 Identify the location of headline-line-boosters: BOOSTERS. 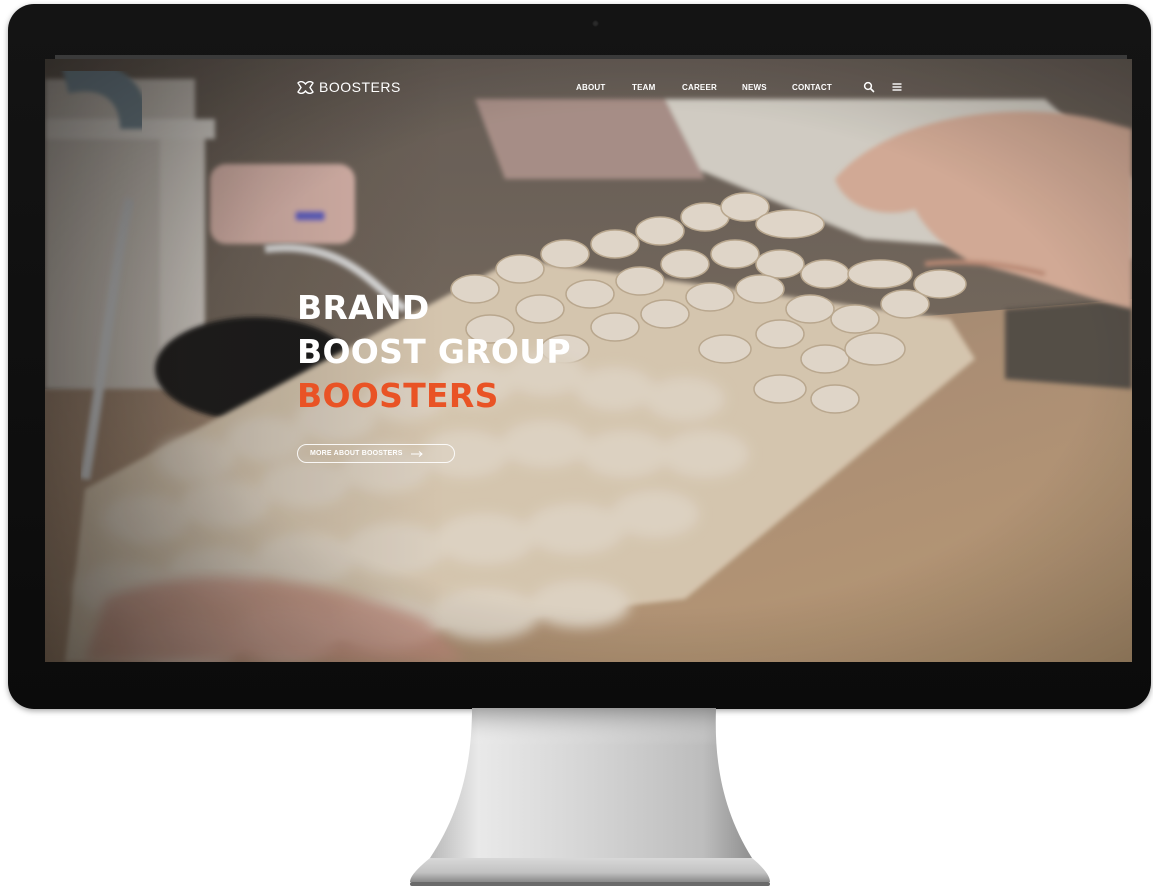
(398, 395).